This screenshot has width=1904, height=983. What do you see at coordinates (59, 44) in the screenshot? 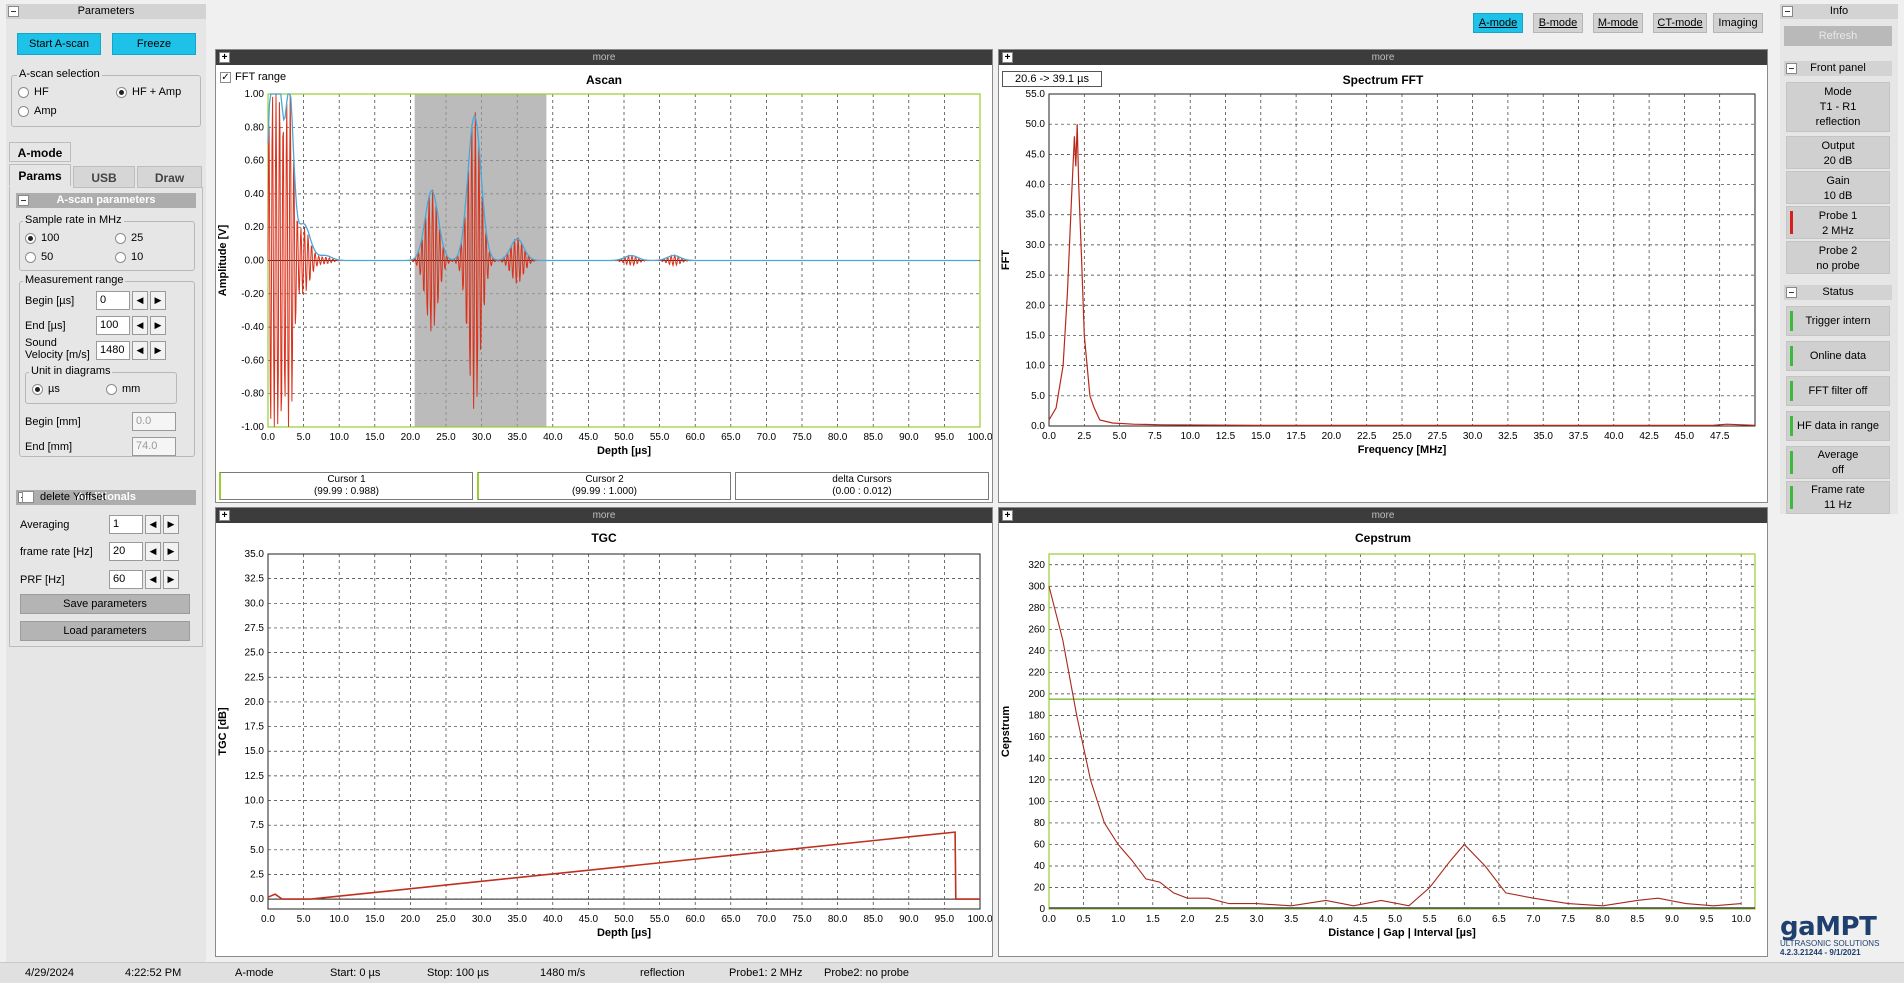
I see `start-ascan-button: Start A-scan` at bounding box center [59, 44].